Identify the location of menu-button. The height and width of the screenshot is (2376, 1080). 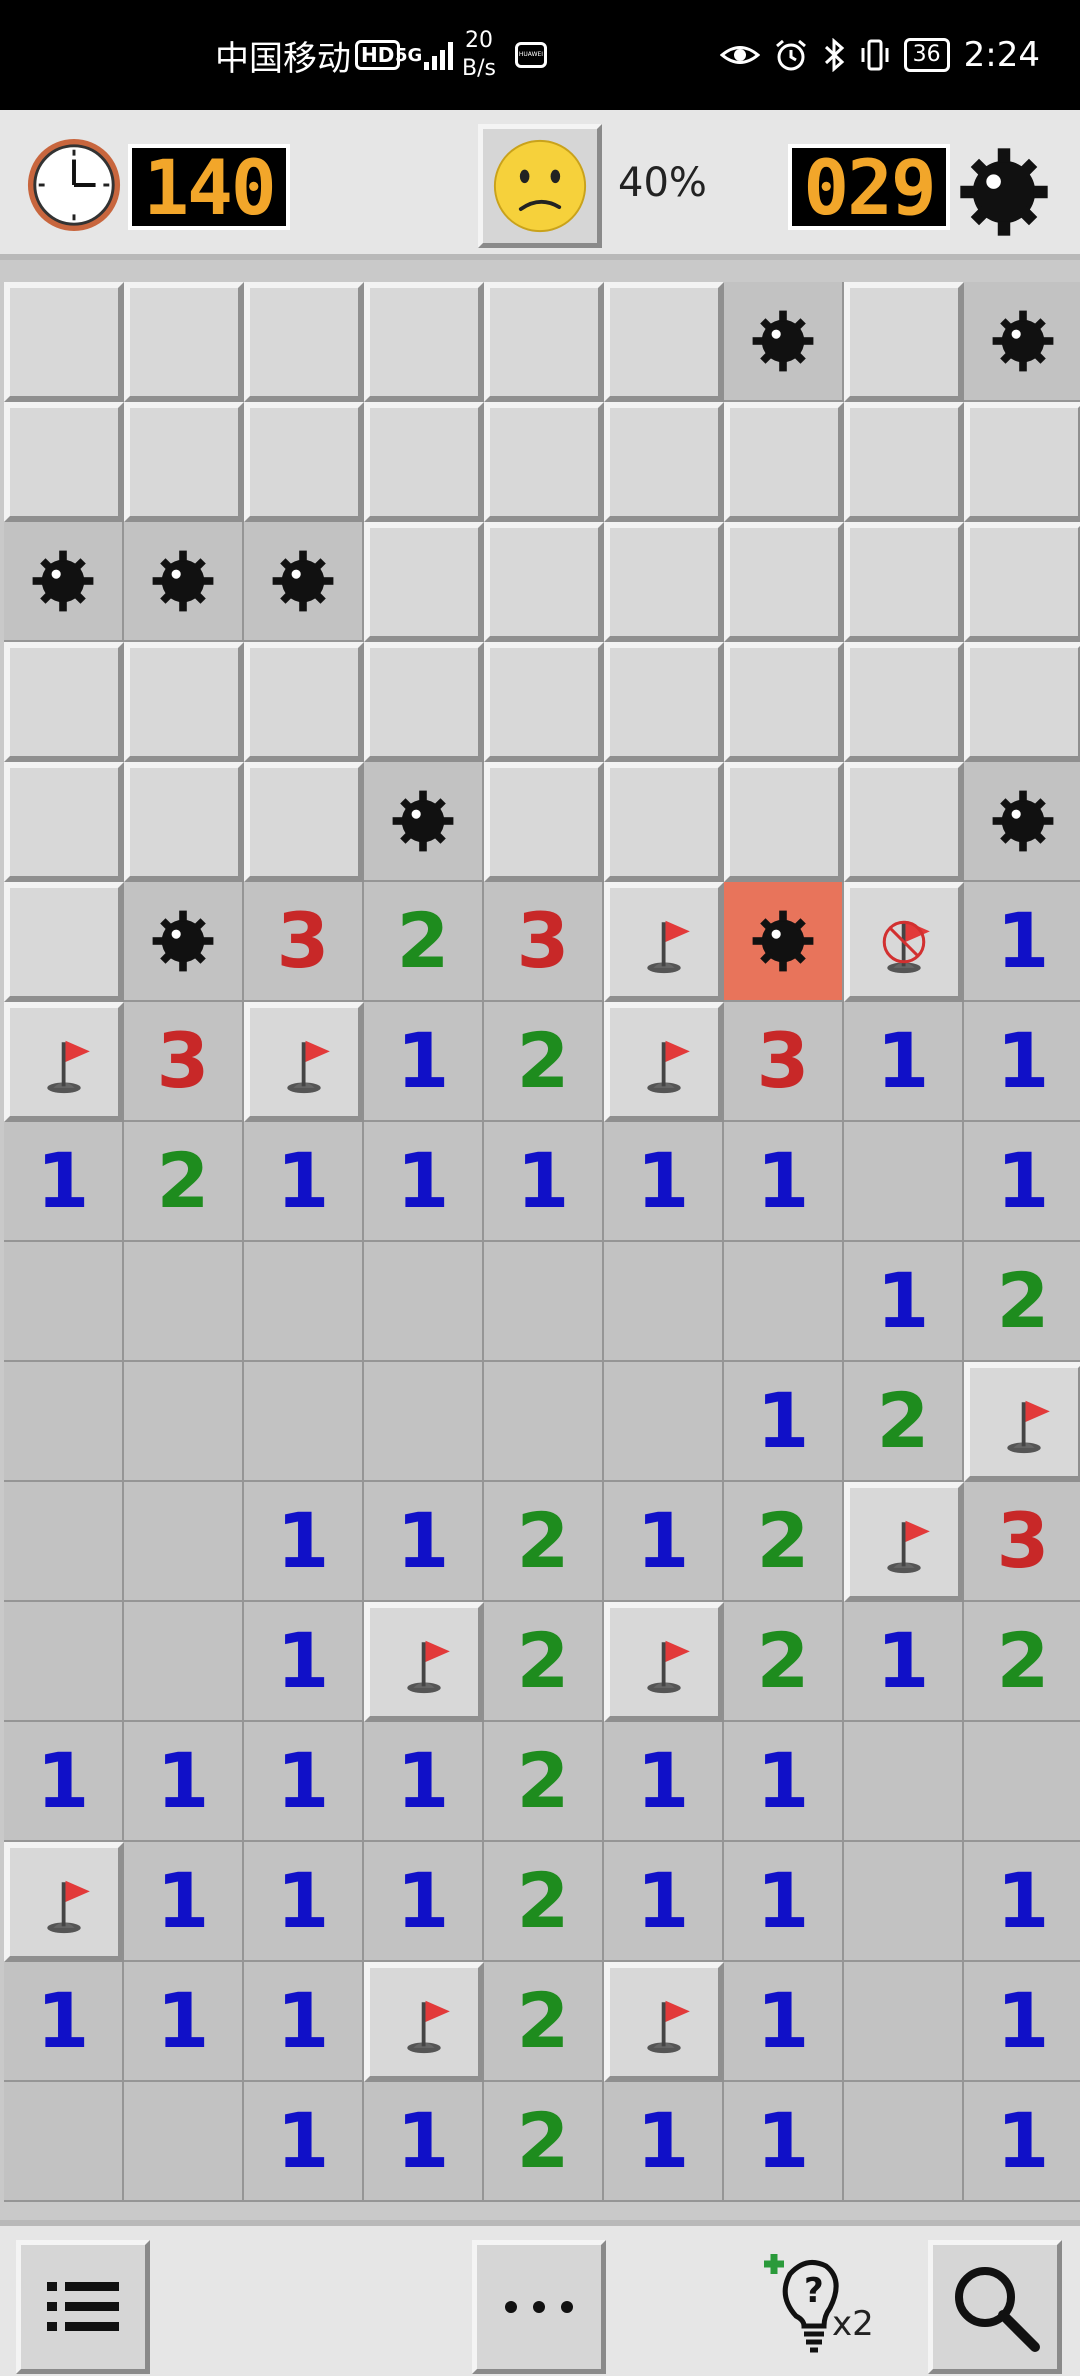
(83, 2307).